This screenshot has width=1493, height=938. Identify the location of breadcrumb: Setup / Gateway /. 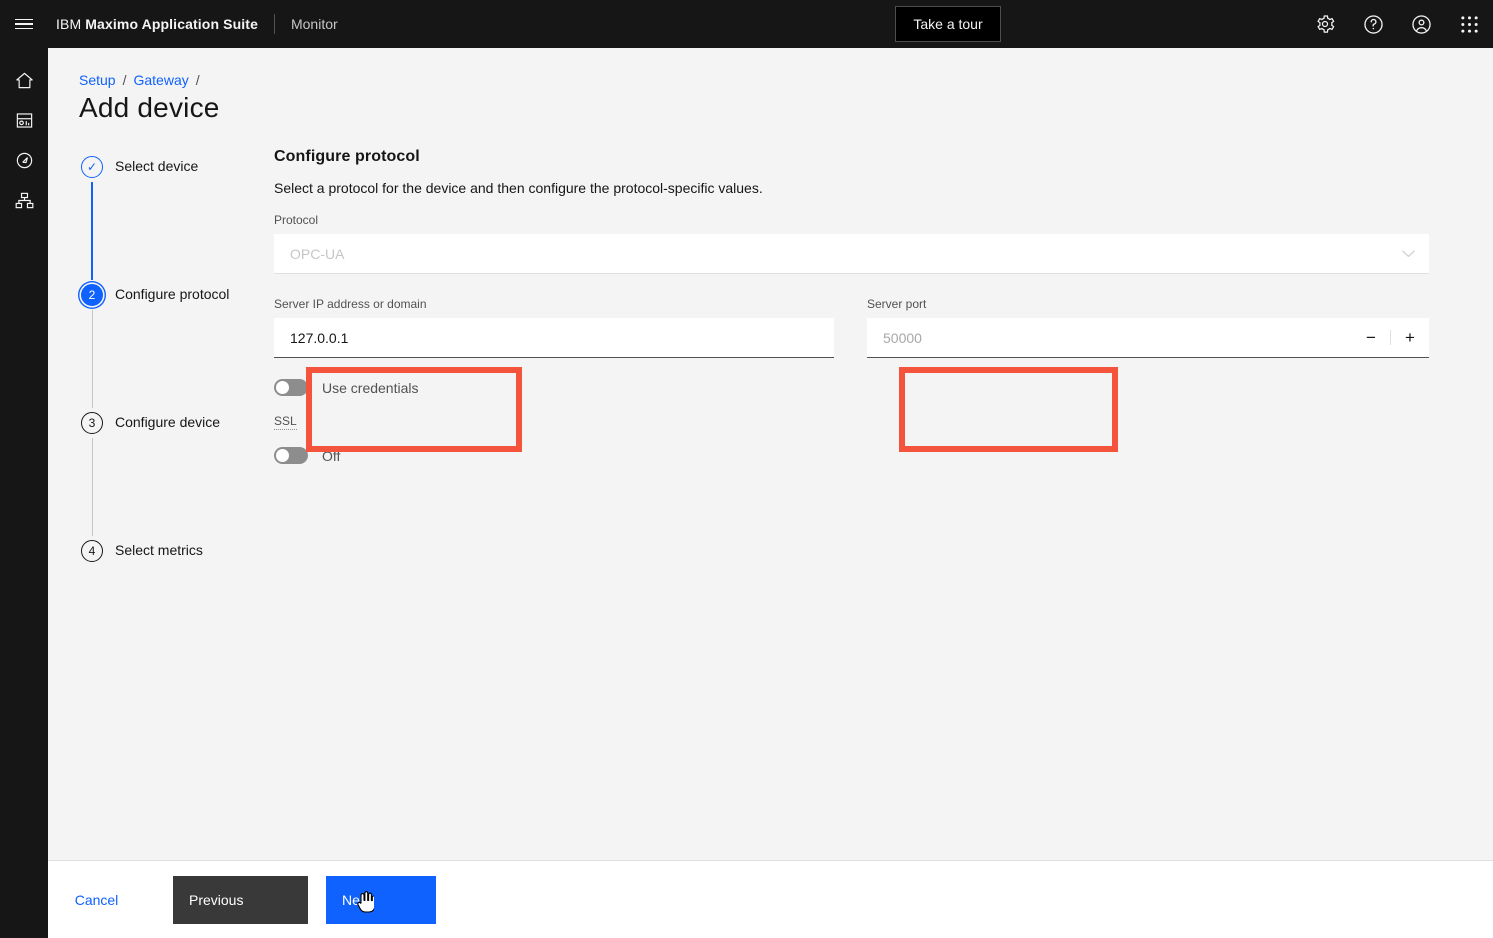
(139, 80).